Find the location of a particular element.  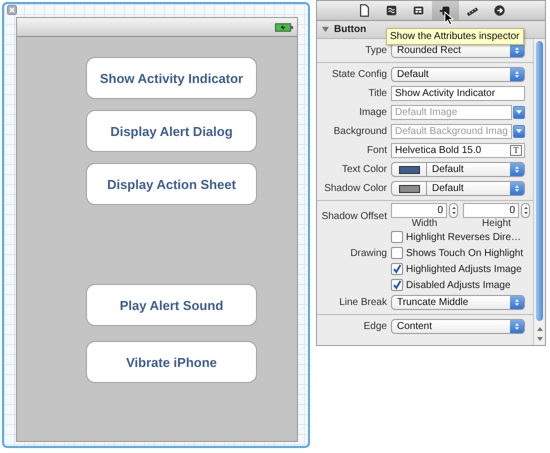

tooltip: Show the Attributes inspector is located at coordinates (455, 36).